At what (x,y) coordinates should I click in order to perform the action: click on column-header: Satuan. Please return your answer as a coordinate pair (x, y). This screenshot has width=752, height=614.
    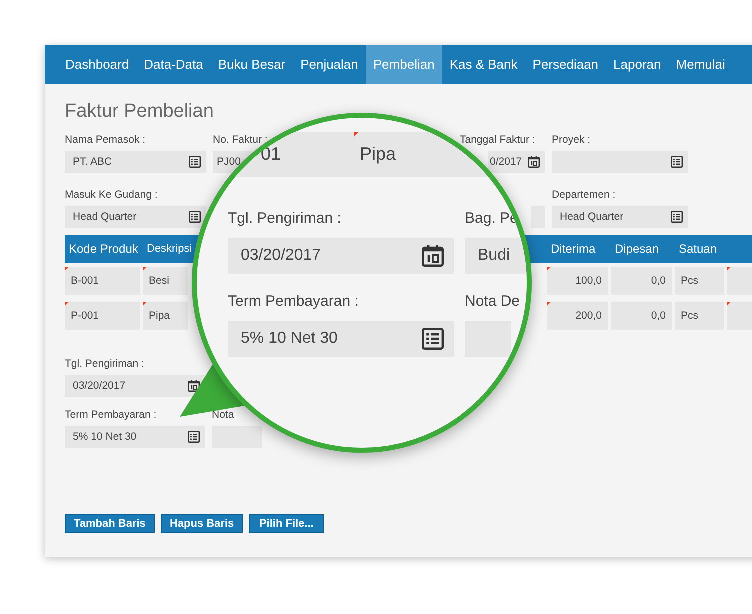
    Looking at the image, I should click on (698, 249).